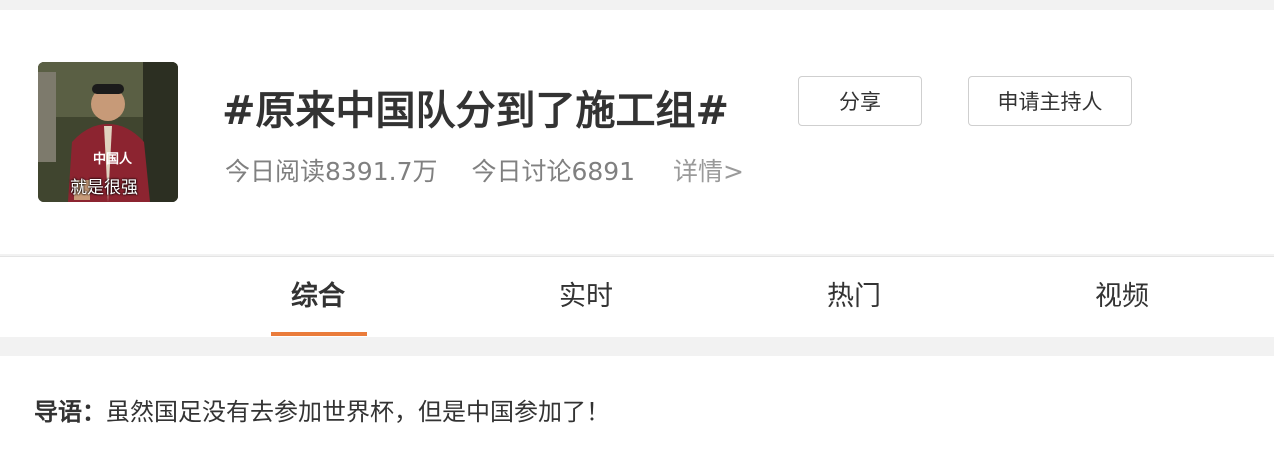 This screenshot has width=1274, height=450. Describe the element at coordinates (854, 297) in the screenshot. I see `tab-hot: 热门` at that location.